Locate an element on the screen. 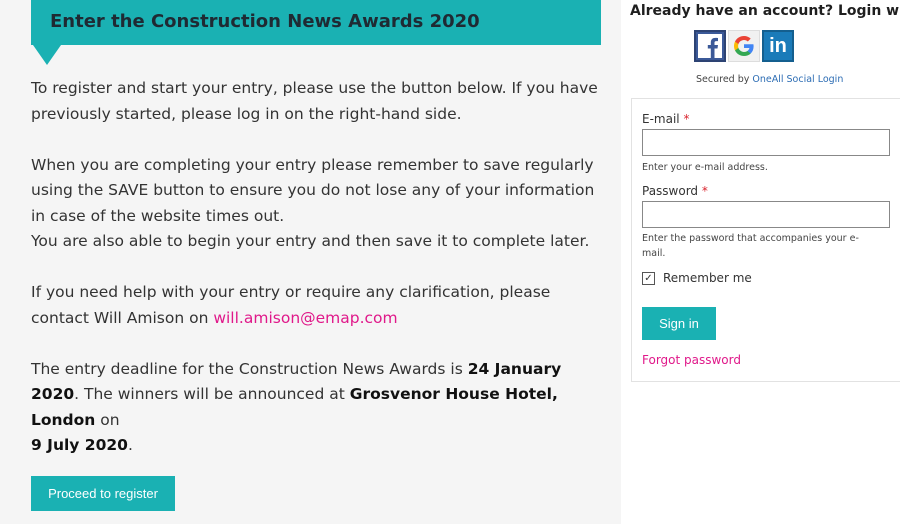 Image resolution: width=900 pixels, height=524 pixels. password-field is located at coordinates (766, 214).